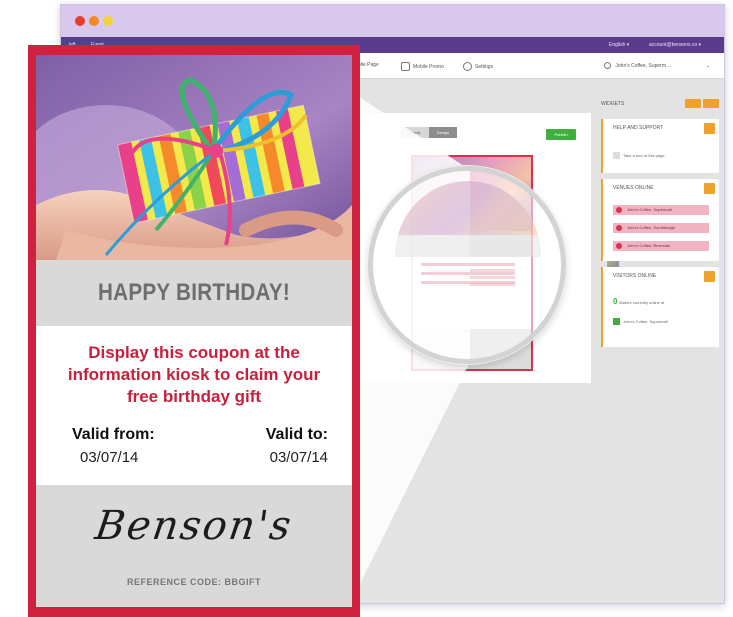 The image size is (733, 617). I want to click on segment-mobile: Mobile, so click(415, 132).